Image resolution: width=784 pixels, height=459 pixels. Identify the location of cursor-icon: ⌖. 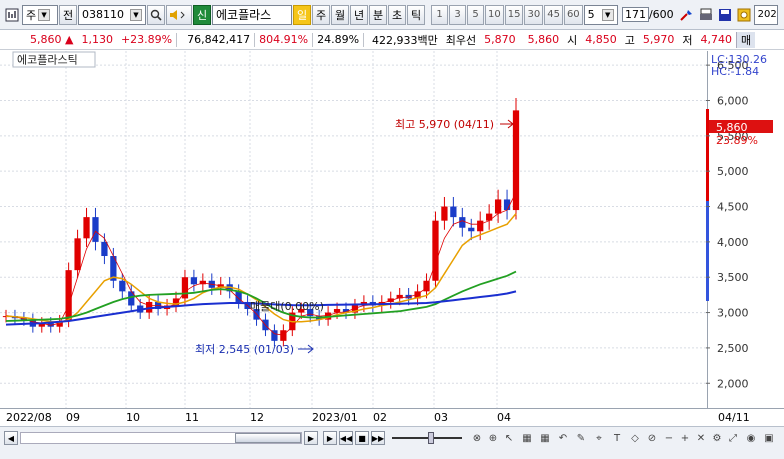
(599, 438).